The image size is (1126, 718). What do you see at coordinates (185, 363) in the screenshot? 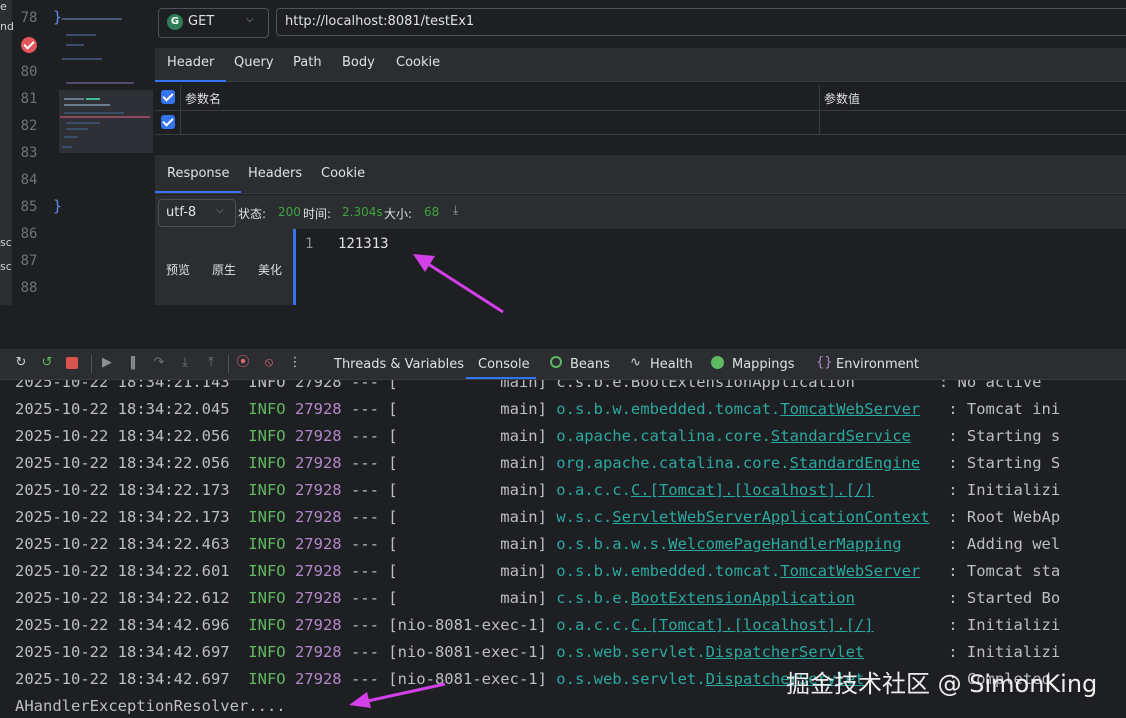
I see `step-into-icon: ⤓` at bounding box center [185, 363].